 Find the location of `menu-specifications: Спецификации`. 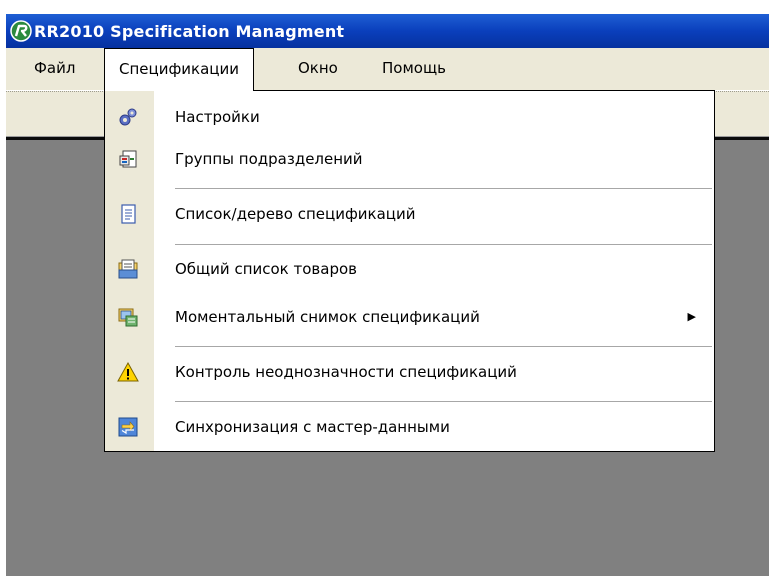

menu-specifications: Спецификации is located at coordinates (179, 69).